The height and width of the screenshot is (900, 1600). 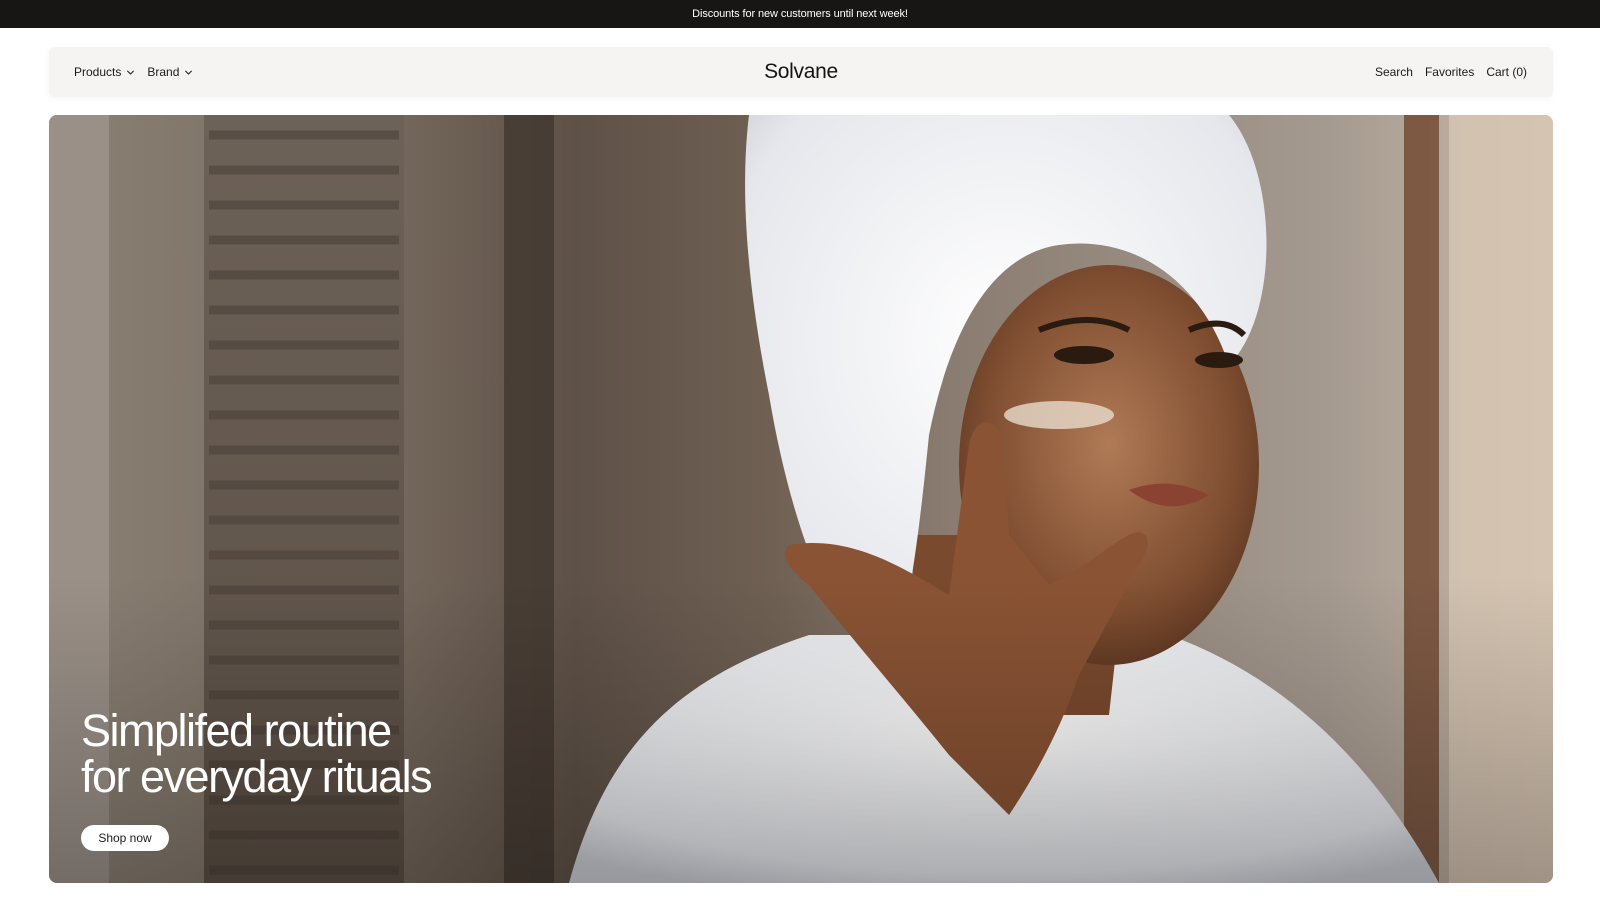 What do you see at coordinates (1506, 72) in the screenshot?
I see `cart-link: Cart (0)` at bounding box center [1506, 72].